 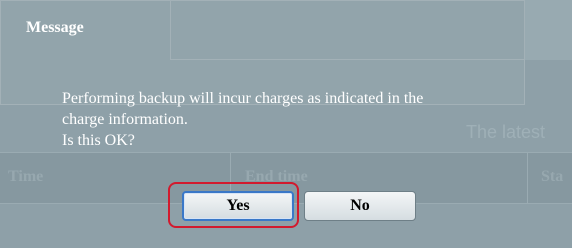 What do you see at coordinates (548, 30) in the screenshot?
I see `background-right-panel` at bounding box center [548, 30].